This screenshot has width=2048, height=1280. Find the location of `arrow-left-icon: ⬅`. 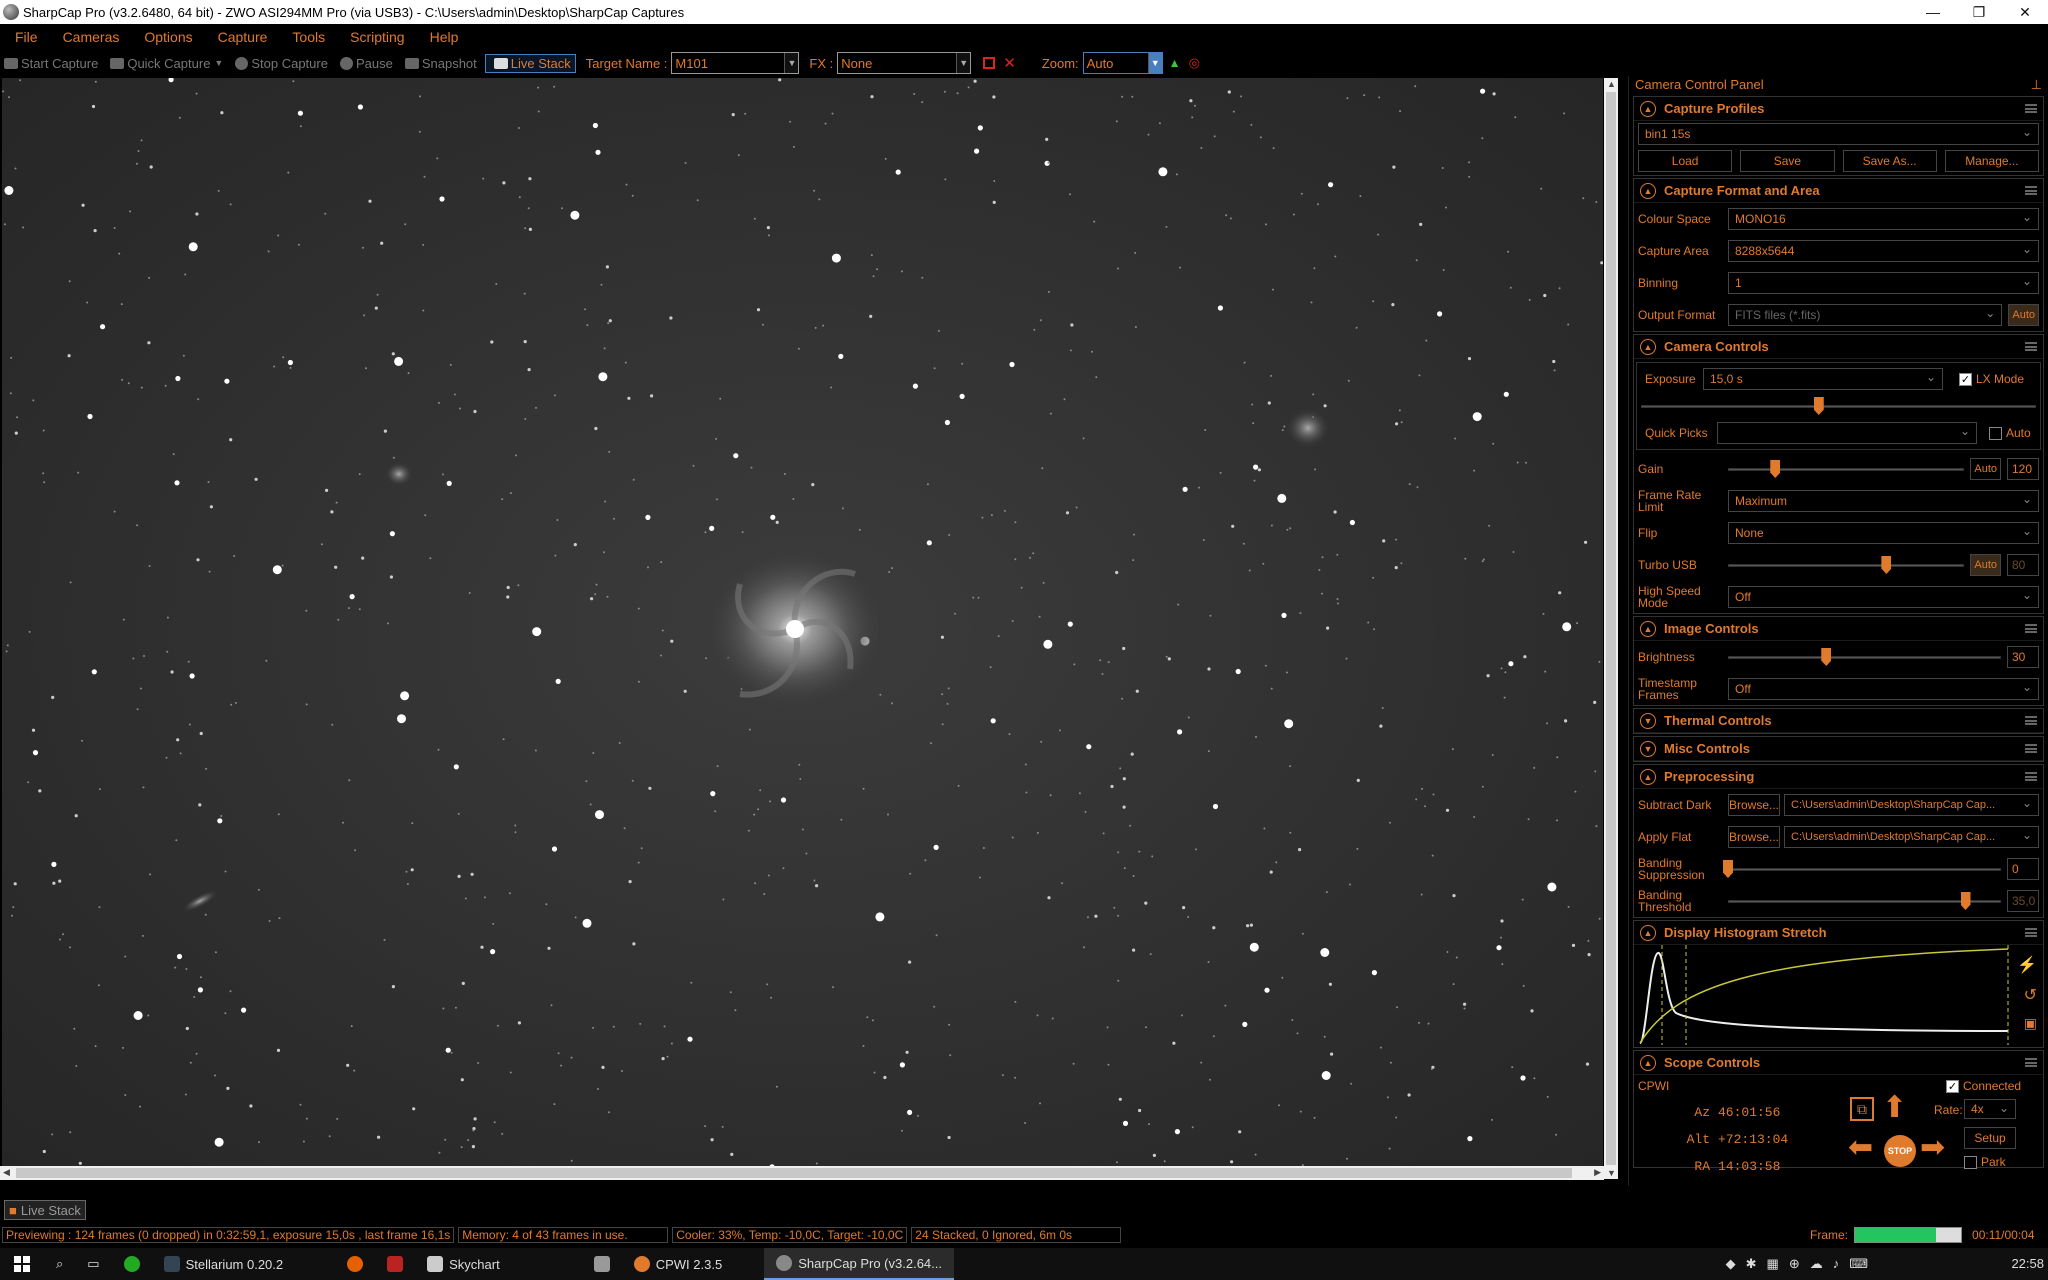

arrow-left-icon: ⬅ is located at coordinates (1860, 1148).